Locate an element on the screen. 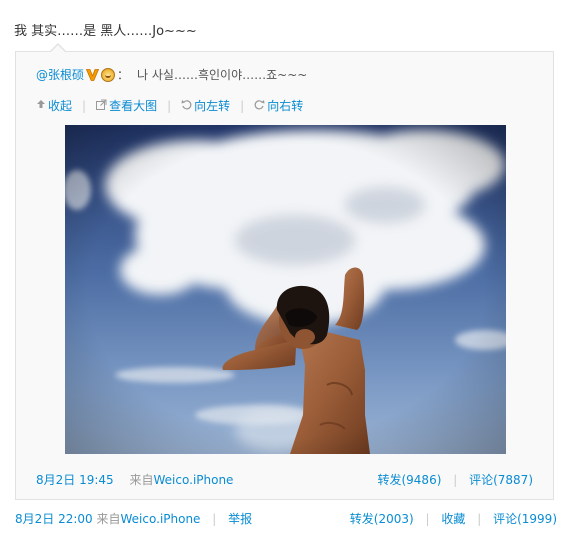 This screenshot has height=533, width=572. collapse-button: 收起 is located at coordinates (54, 105).